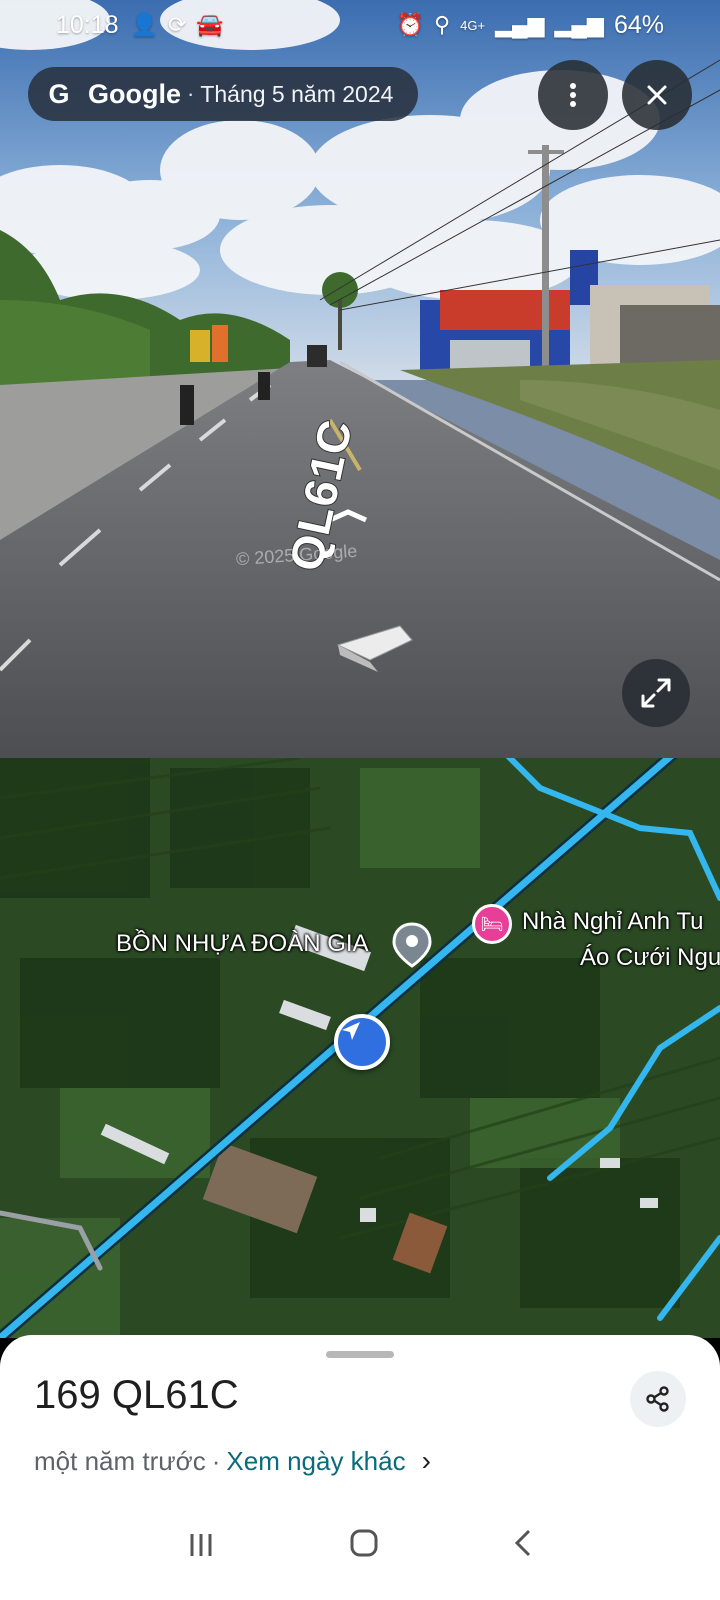 The width and height of the screenshot is (720, 1600). Describe the element at coordinates (650, 958) in the screenshot. I see `poi-label: Áo Cưới Ngu` at that location.